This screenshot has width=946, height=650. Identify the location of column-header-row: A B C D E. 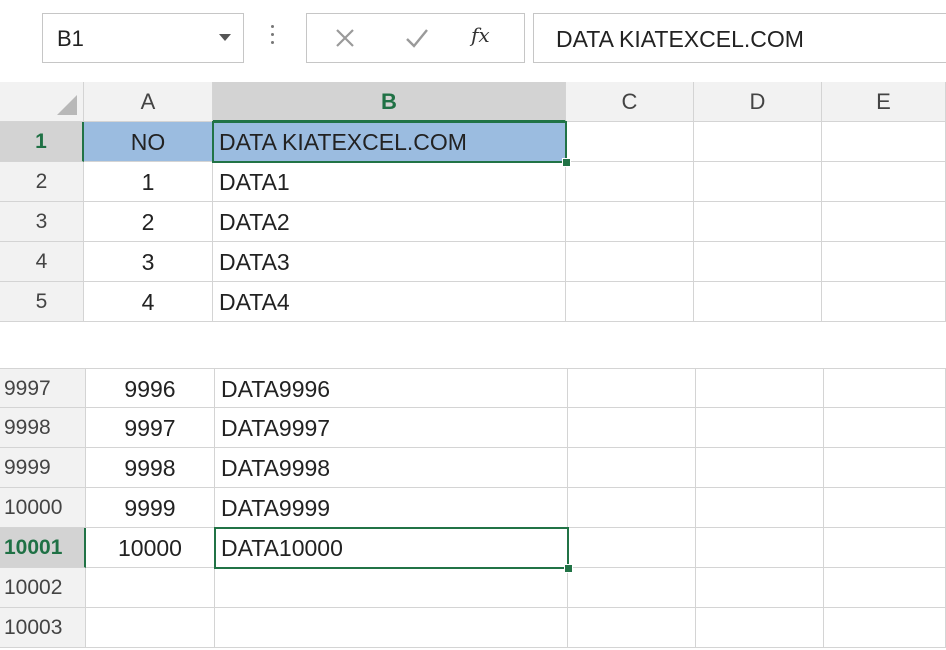
(473, 102).